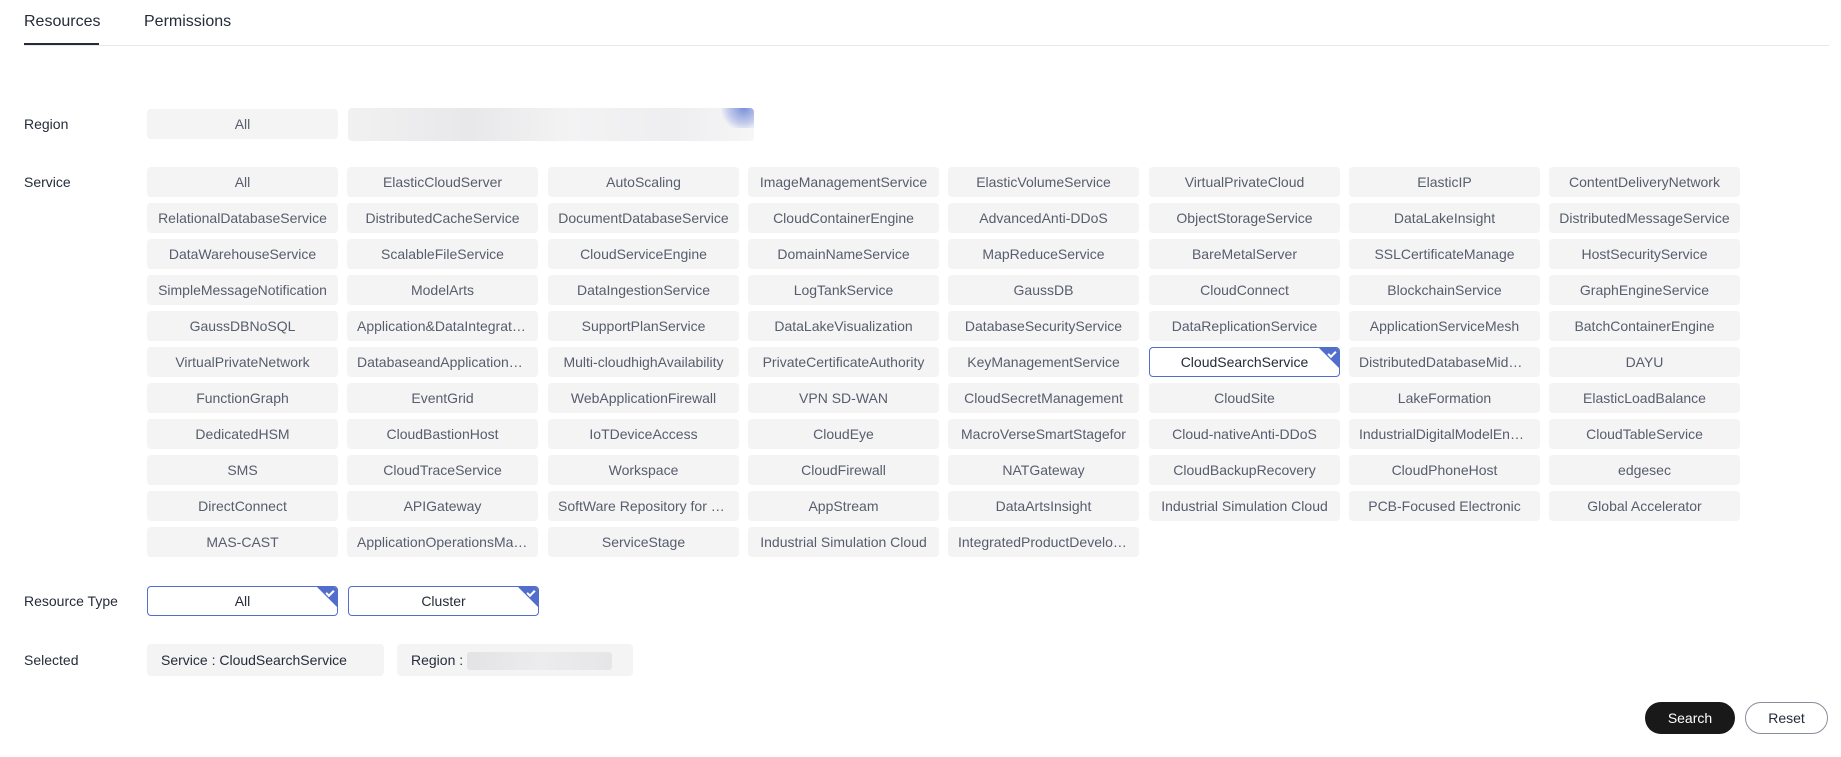  Describe the element at coordinates (1043, 542) in the screenshot. I see `service-option: IntegratedProductDevelopment` at that location.